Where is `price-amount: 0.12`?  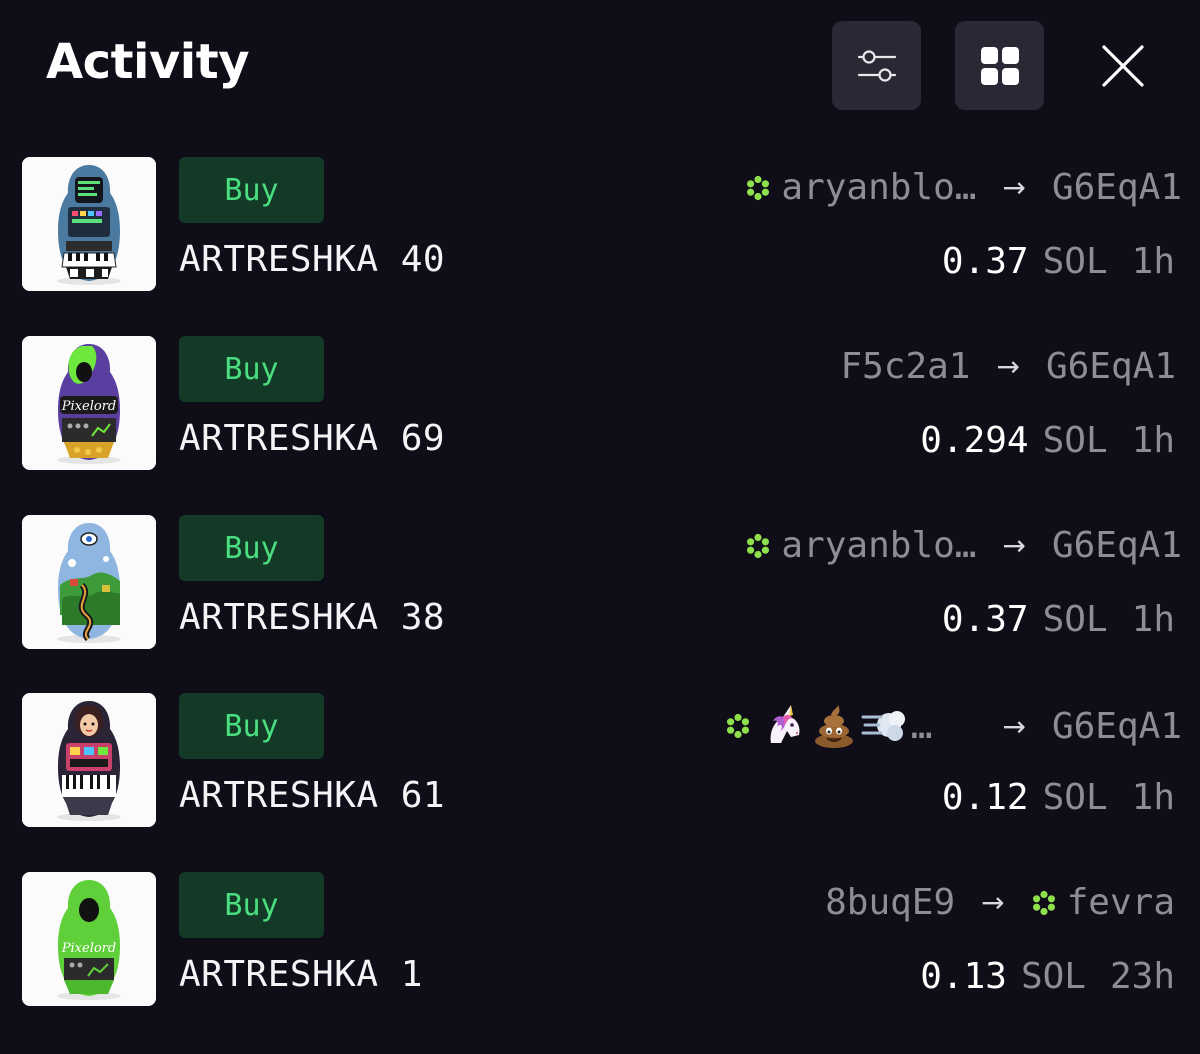
price-amount: 0.12 is located at coordinates (985, 797).